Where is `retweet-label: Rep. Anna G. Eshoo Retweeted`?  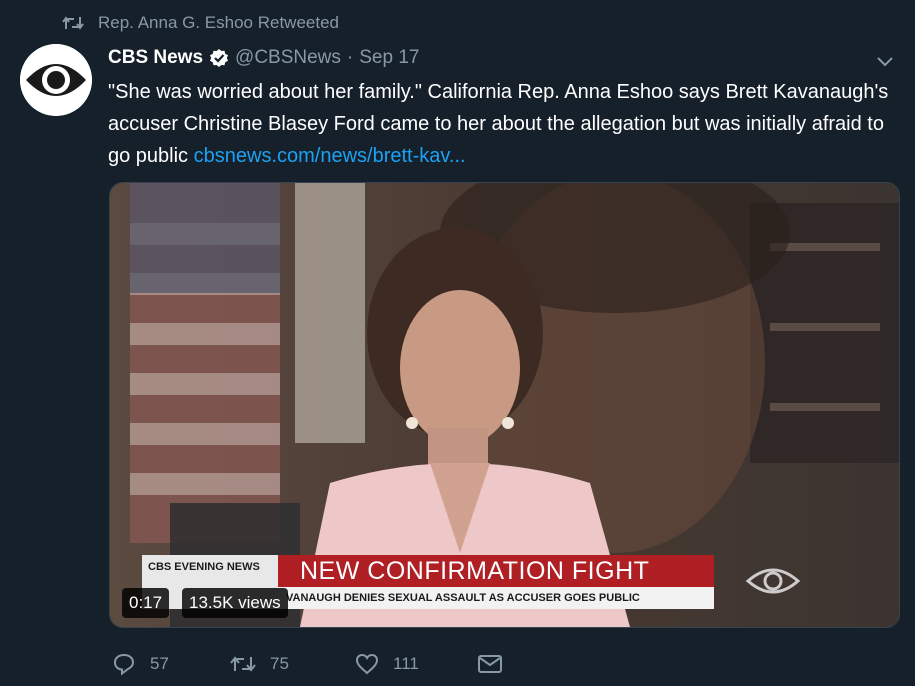
retweet-label: Rep. Anna G. Eshoo Retweeted is located at coordinates (218, 22).